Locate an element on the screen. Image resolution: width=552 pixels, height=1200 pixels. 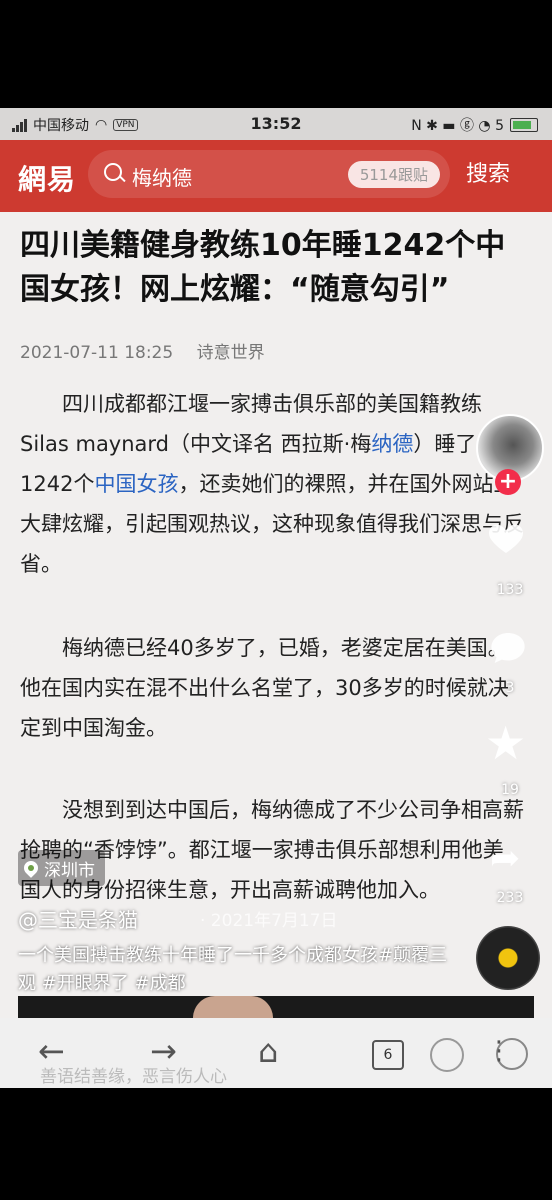
favorite-count: 19 is located at coordinates (510, 790).